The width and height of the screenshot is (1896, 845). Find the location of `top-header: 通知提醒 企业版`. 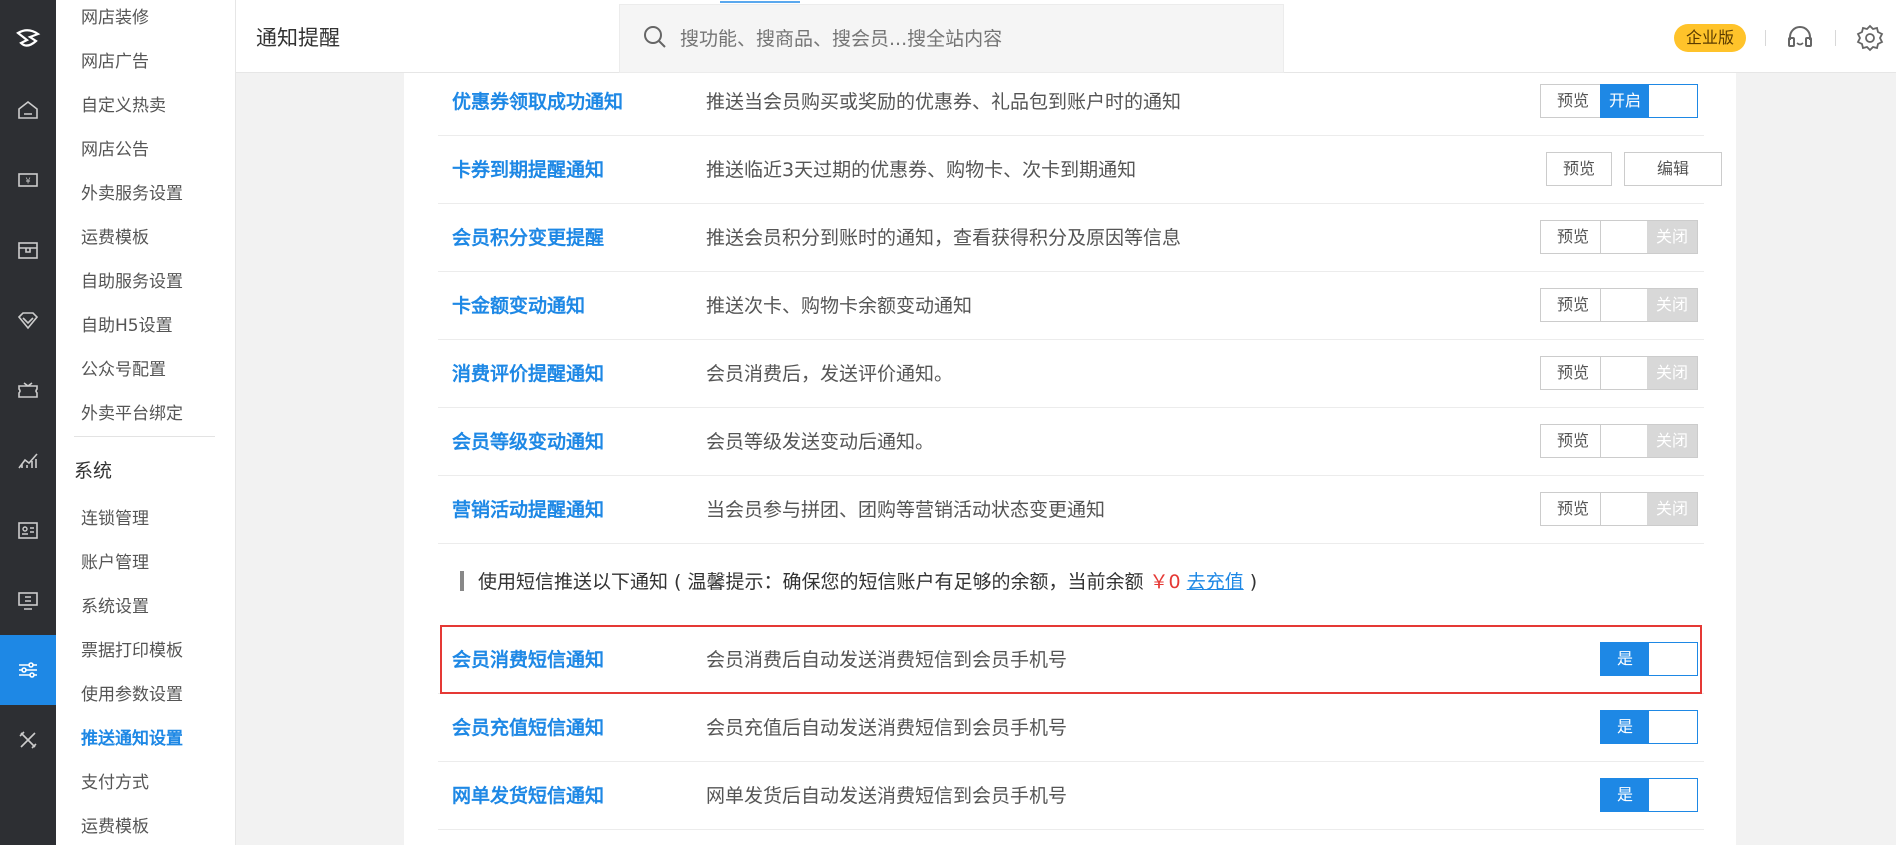

top-header: 通知提醒 企业版 is located at coordinates (1066, 36).